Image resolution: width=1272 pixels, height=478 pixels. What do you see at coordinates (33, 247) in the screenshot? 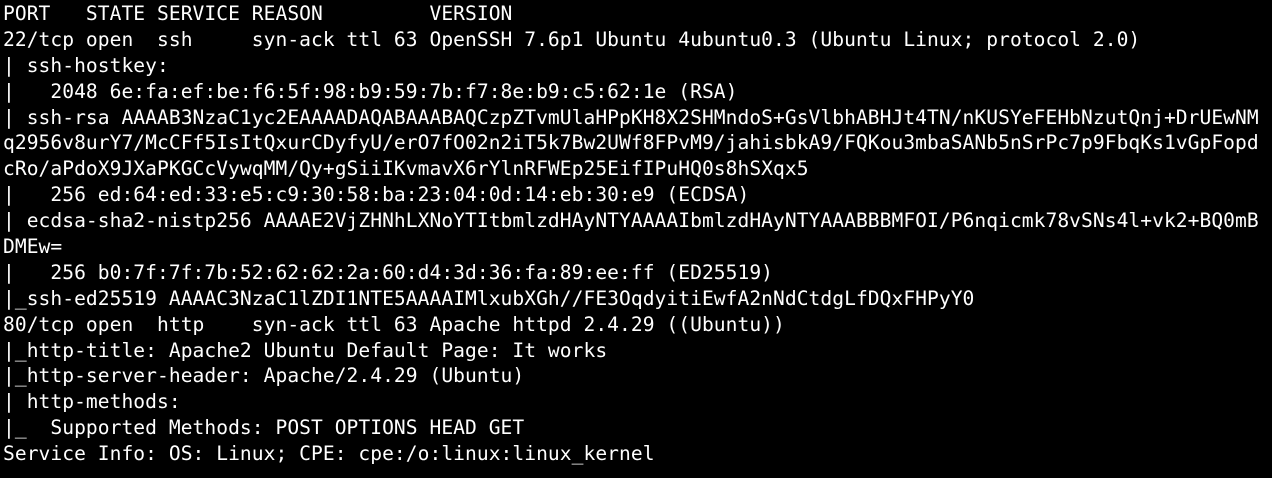
I see `terminal-line-ecdsa-key-2: DMEw=` at bounding box center [33, 247].